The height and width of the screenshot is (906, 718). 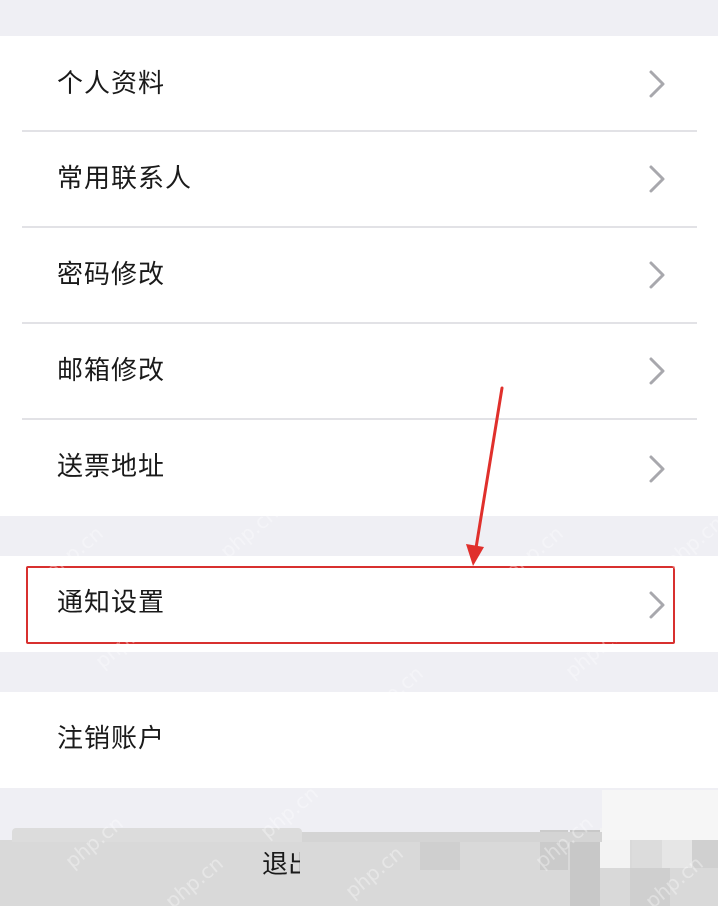 I want to click on annotation-arrow-icon, so click(x=485, y=476).